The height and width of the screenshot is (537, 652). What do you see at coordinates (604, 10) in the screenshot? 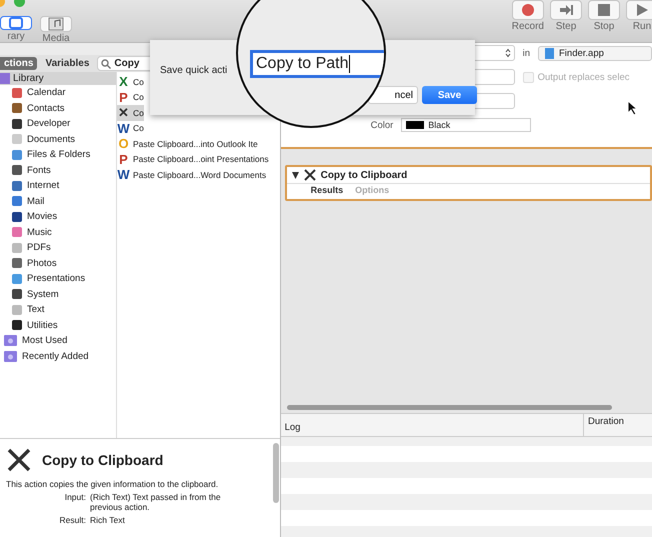
I see `stop-icon` at bounding box center [604, 10].